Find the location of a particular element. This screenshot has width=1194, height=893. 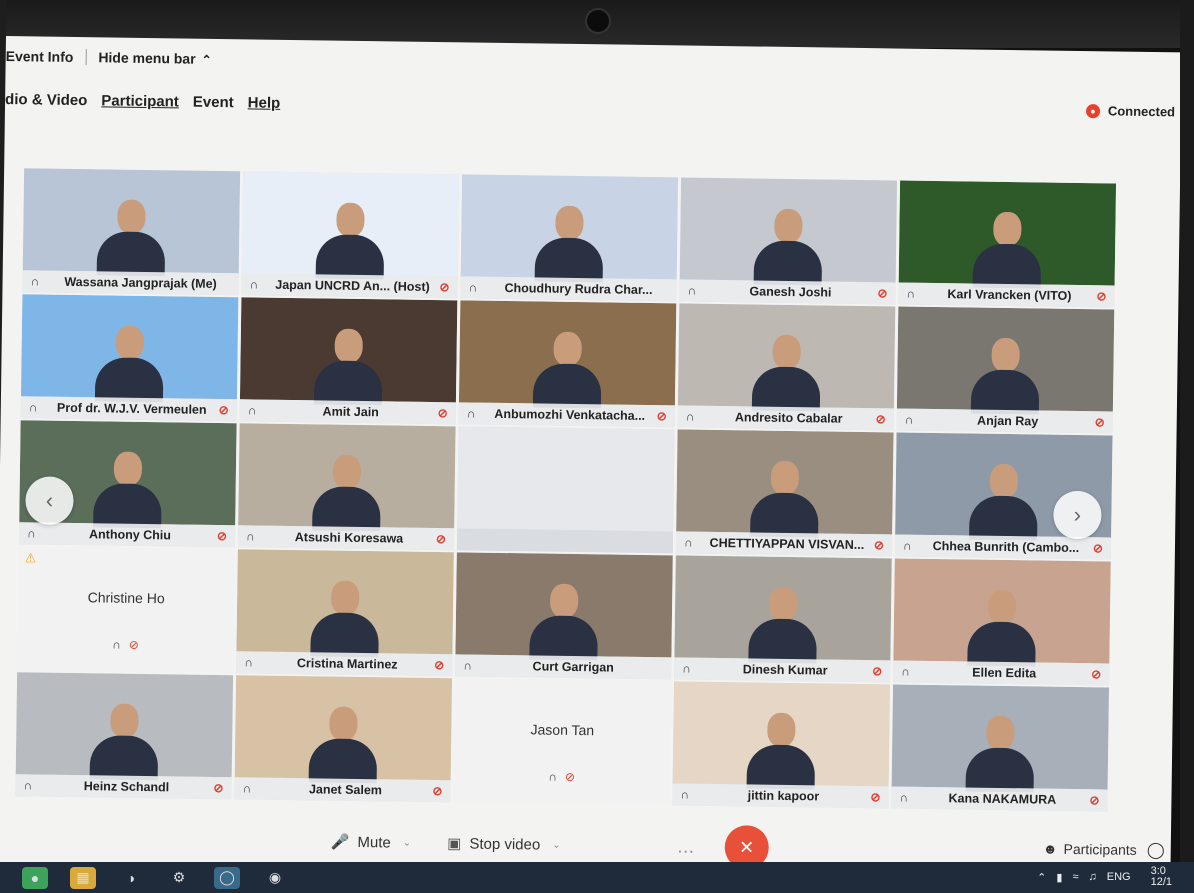

name-bar: ∩ Anjan Ray ⊘ is located at coordinates (1004, 421).